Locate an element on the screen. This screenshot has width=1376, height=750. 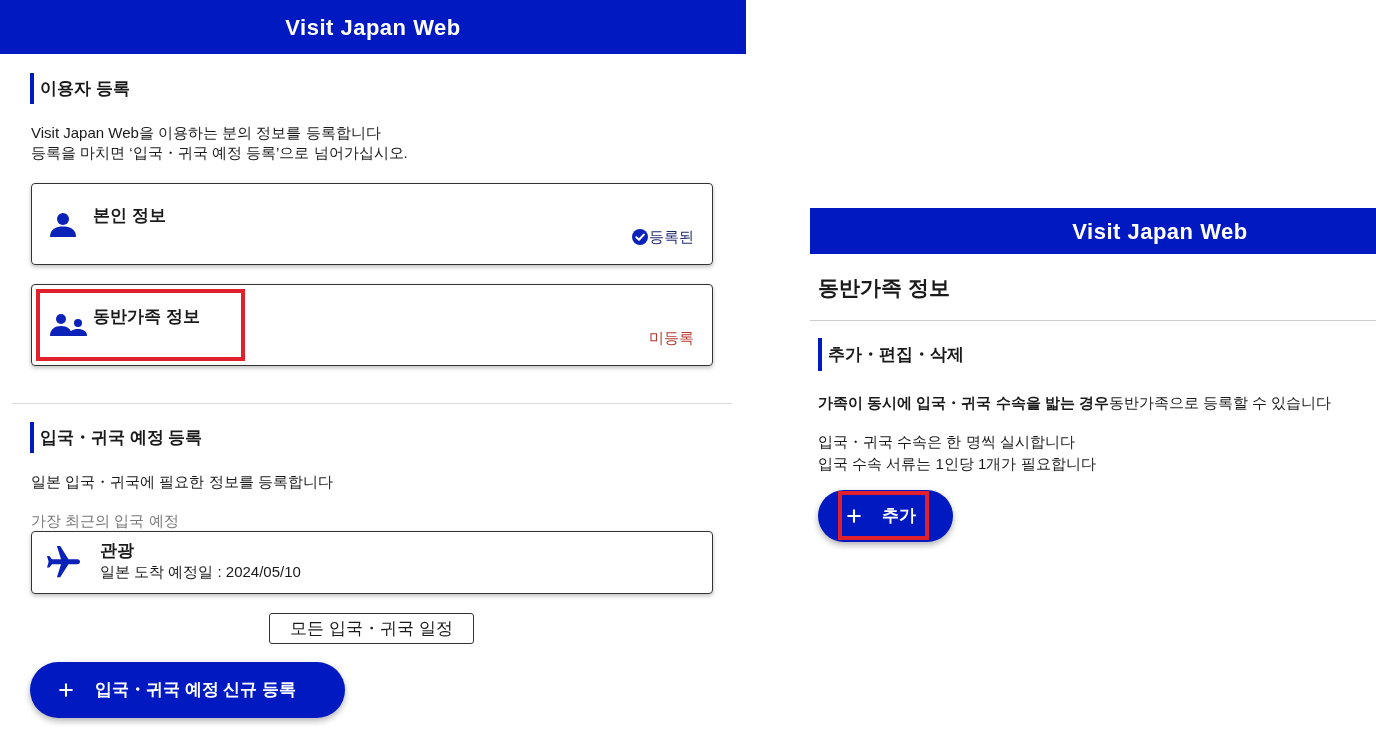
airplane-icon is located at coordinates (63, 562).